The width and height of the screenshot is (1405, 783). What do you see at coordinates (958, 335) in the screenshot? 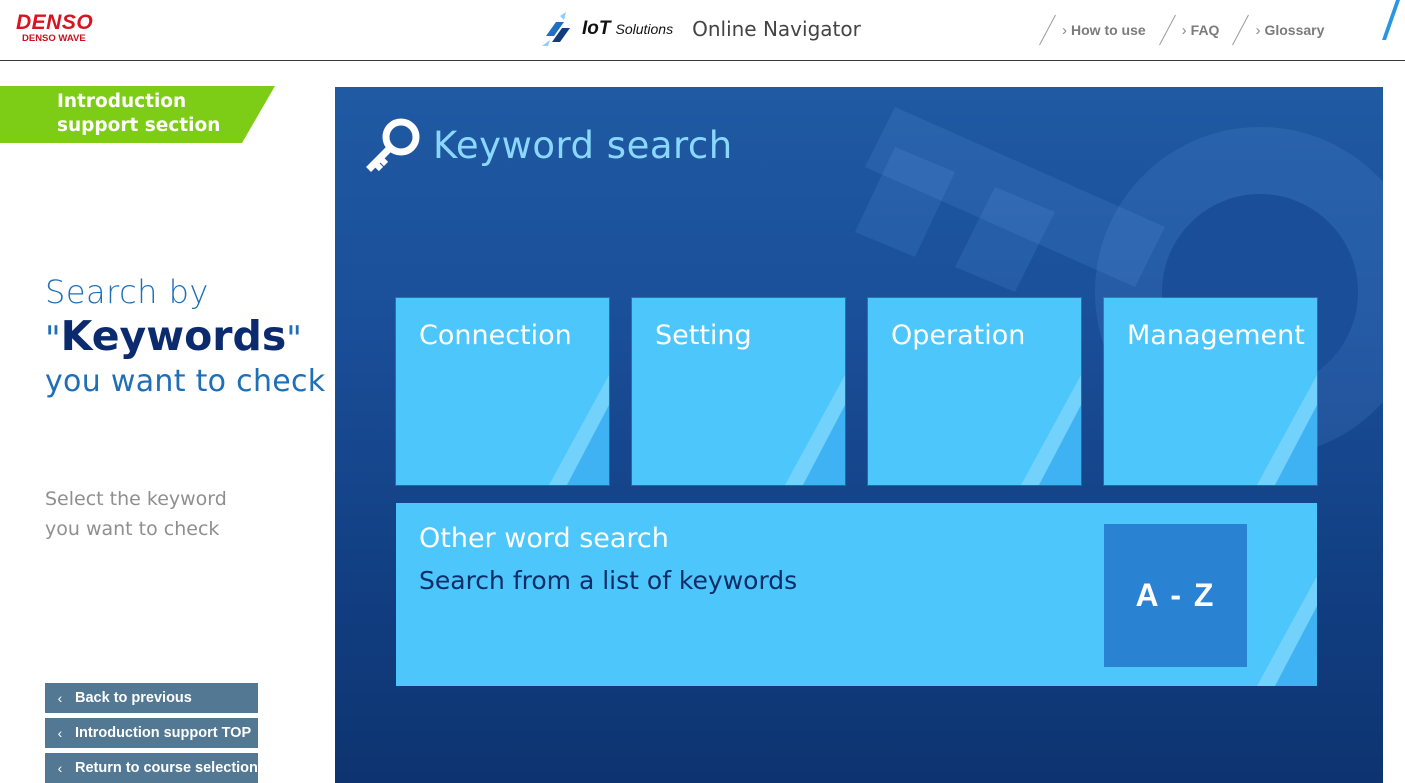
I see `tile-operation-label: Operation` at bounding box center [958, 335].